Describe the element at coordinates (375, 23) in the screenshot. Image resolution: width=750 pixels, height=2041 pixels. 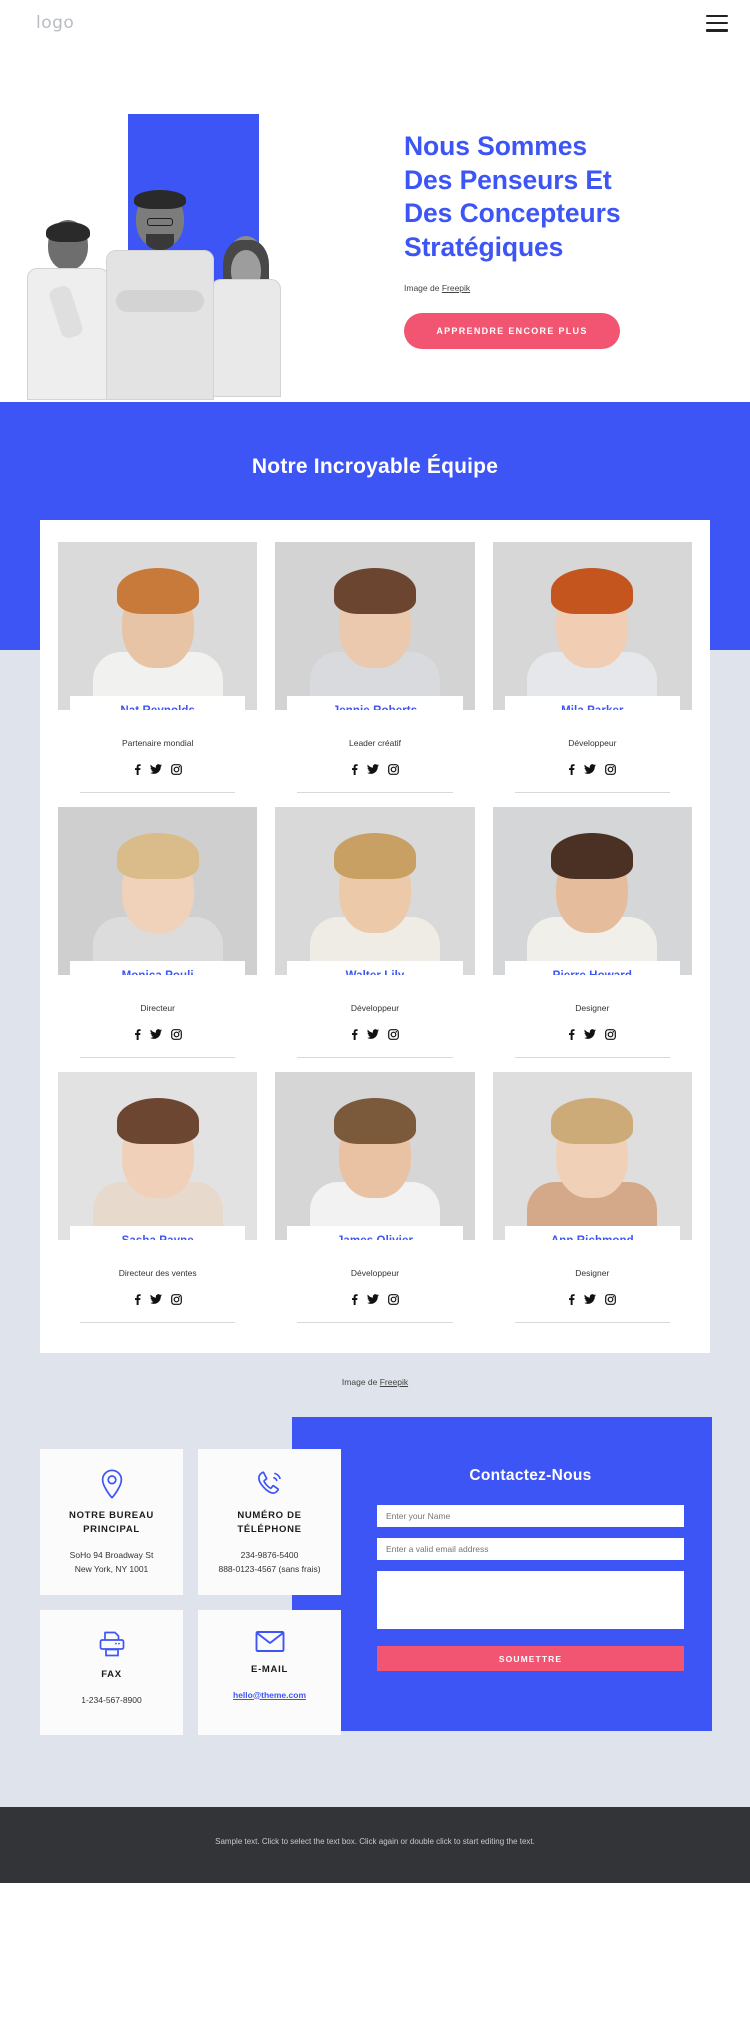
I see `site-header: logo` at that location.